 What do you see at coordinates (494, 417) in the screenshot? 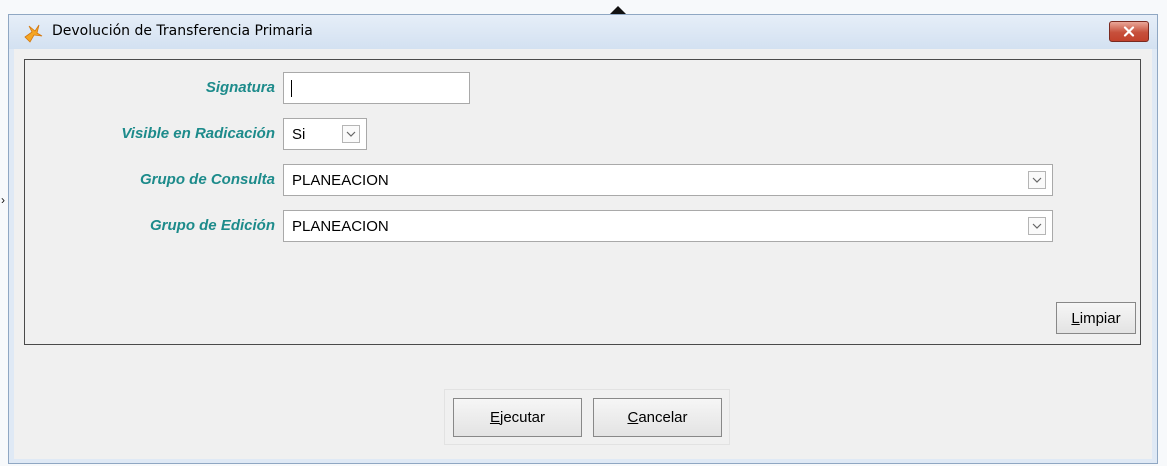
I see `ejecutar-accel: E` at bounding box center [494, 417].